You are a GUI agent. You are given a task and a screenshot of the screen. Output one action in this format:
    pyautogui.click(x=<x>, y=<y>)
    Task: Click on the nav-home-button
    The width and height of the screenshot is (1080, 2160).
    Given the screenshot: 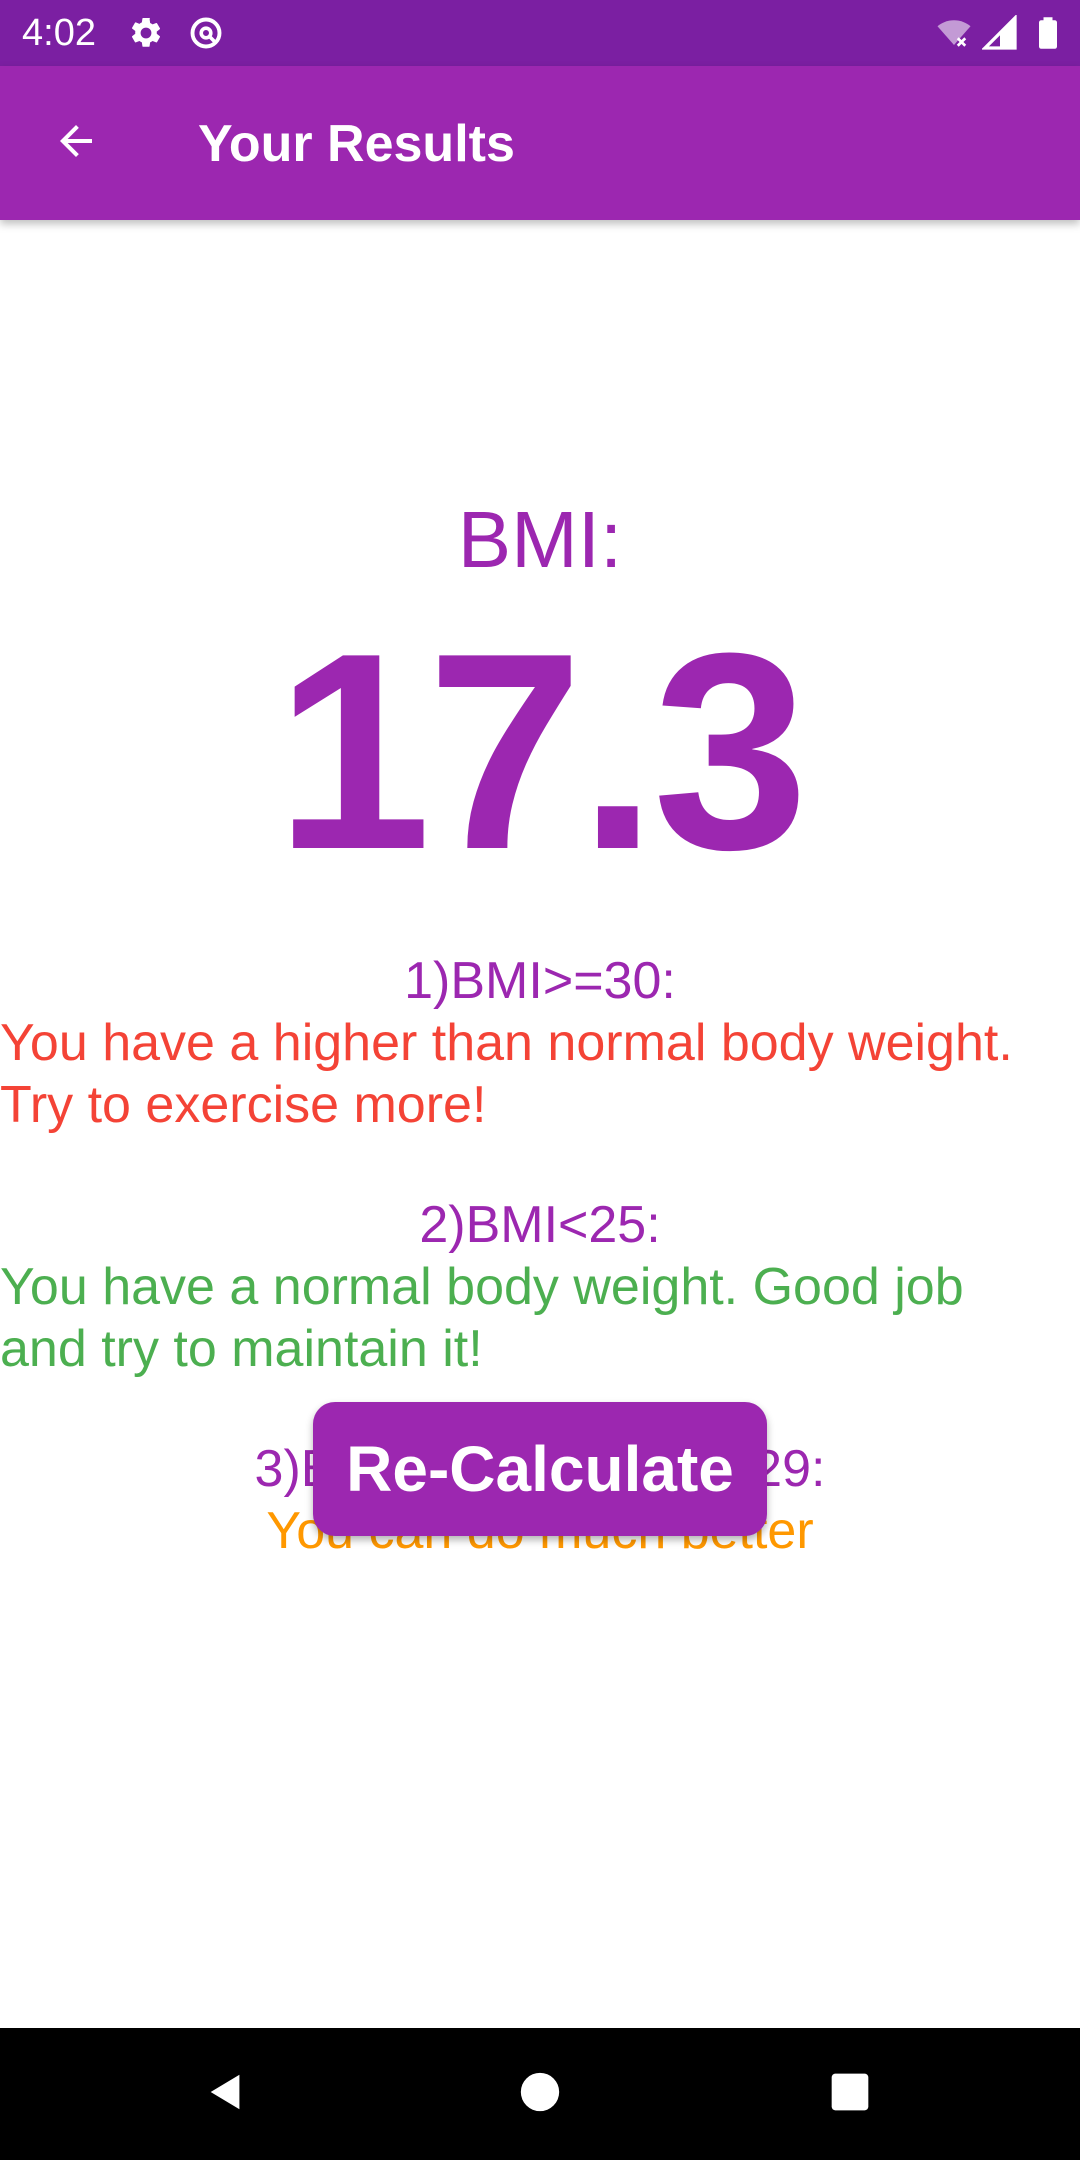 What is the action you would take?
    pyautogui.click(x=540, y=2094)
    